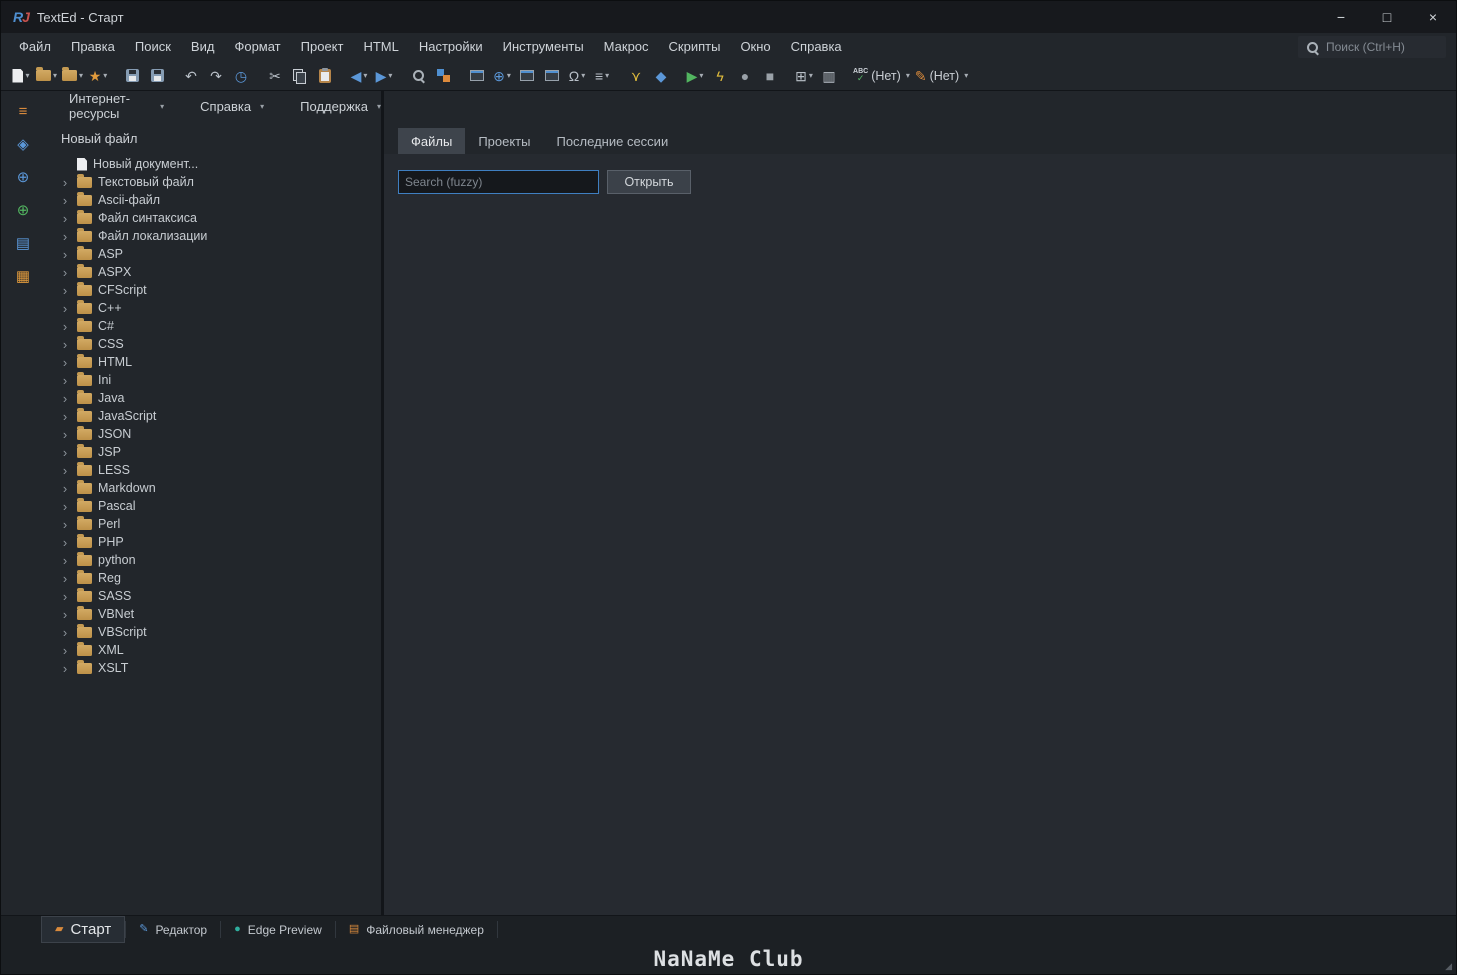 The image size is (1457, 975). Describe the element at coordinates (626, 47) in the screenshot. I see `menu-macro: Макрос` at that location.